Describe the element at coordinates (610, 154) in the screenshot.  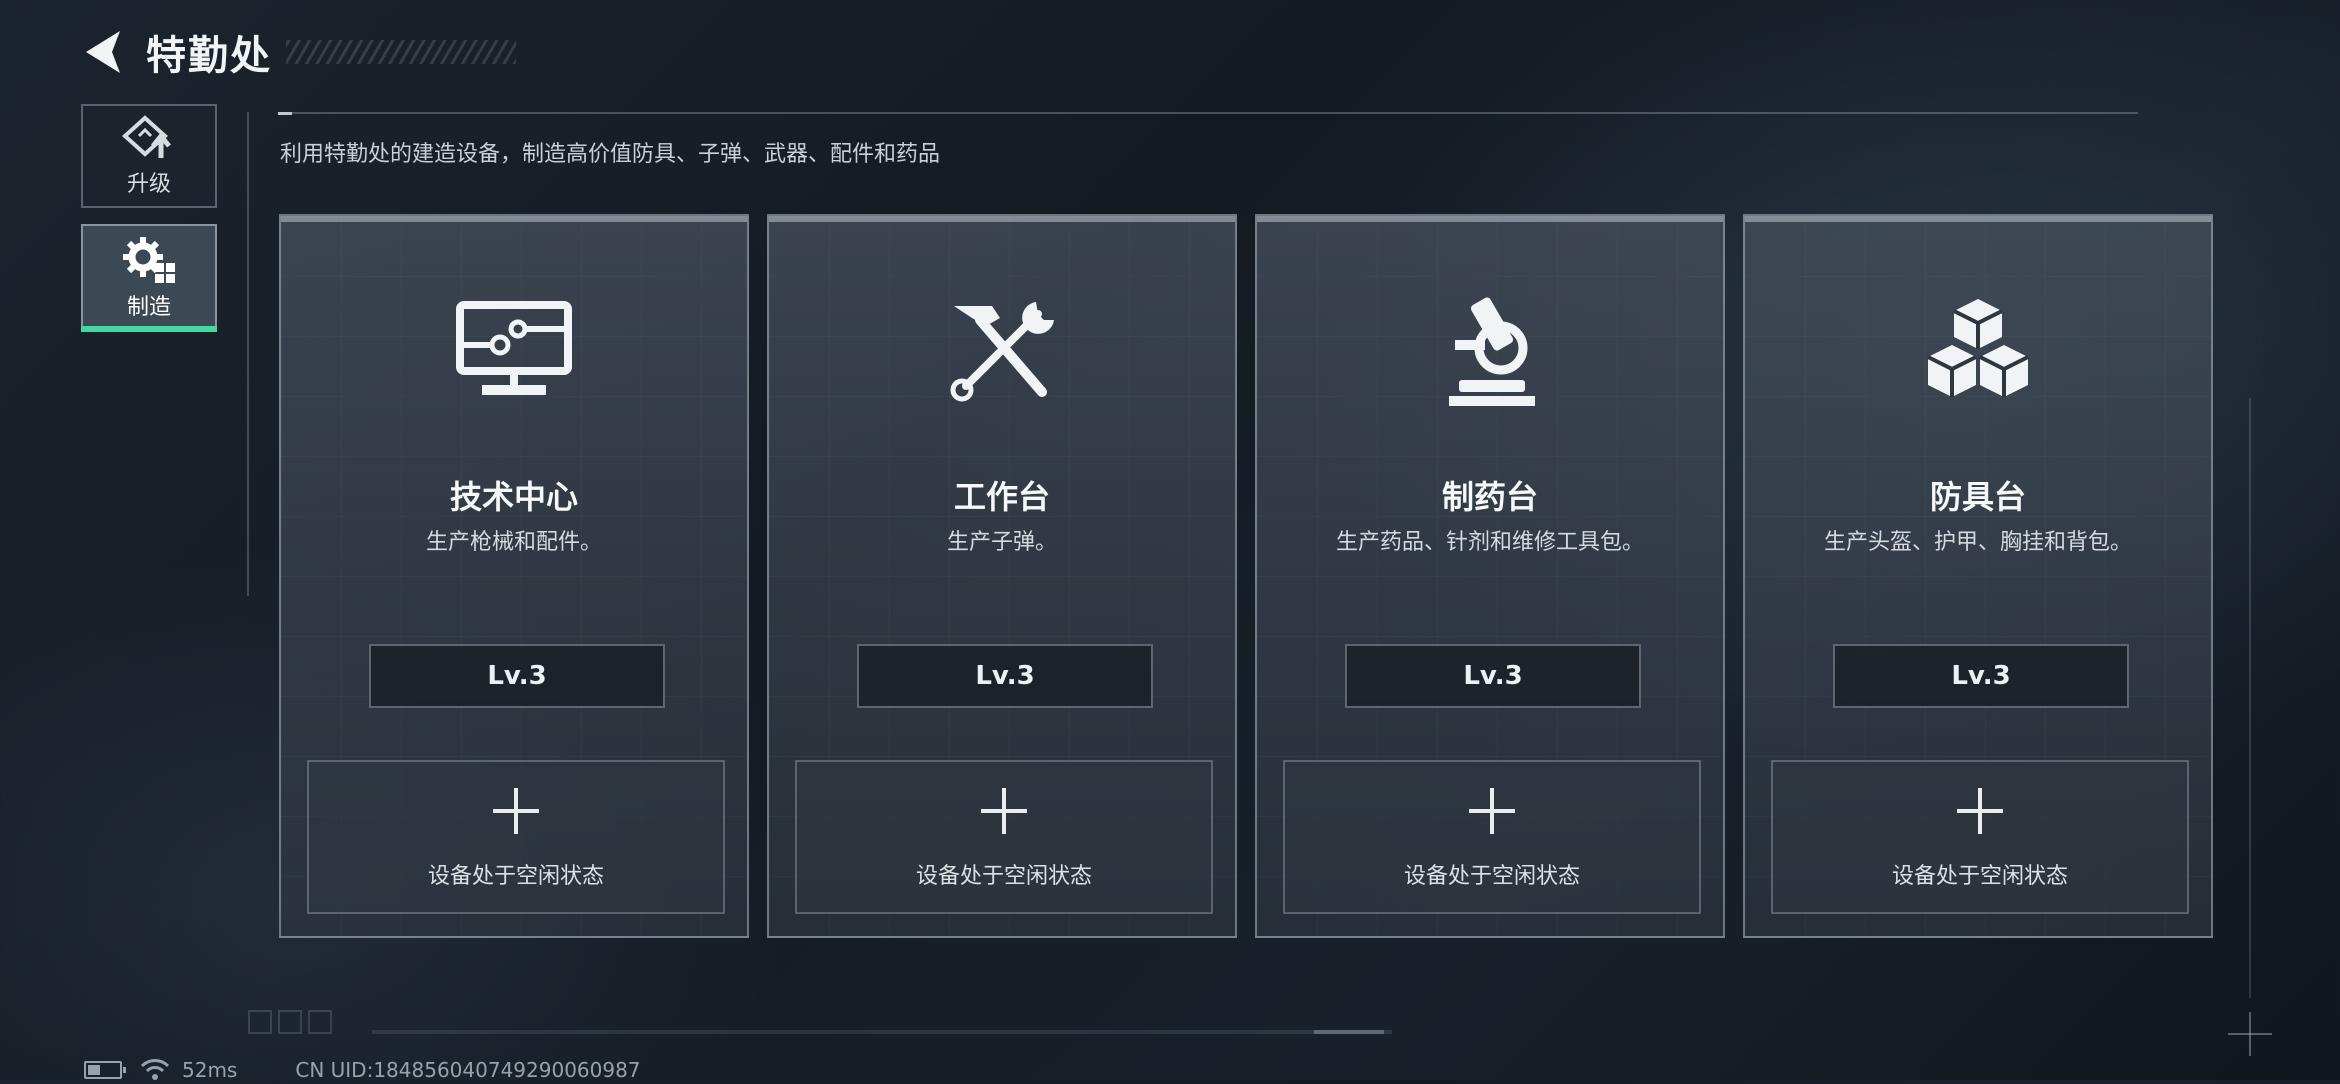
I see `page-description: 利用特勤处的建造设备，制造高价值防具、子弹、武器、配件和药品` at that location.